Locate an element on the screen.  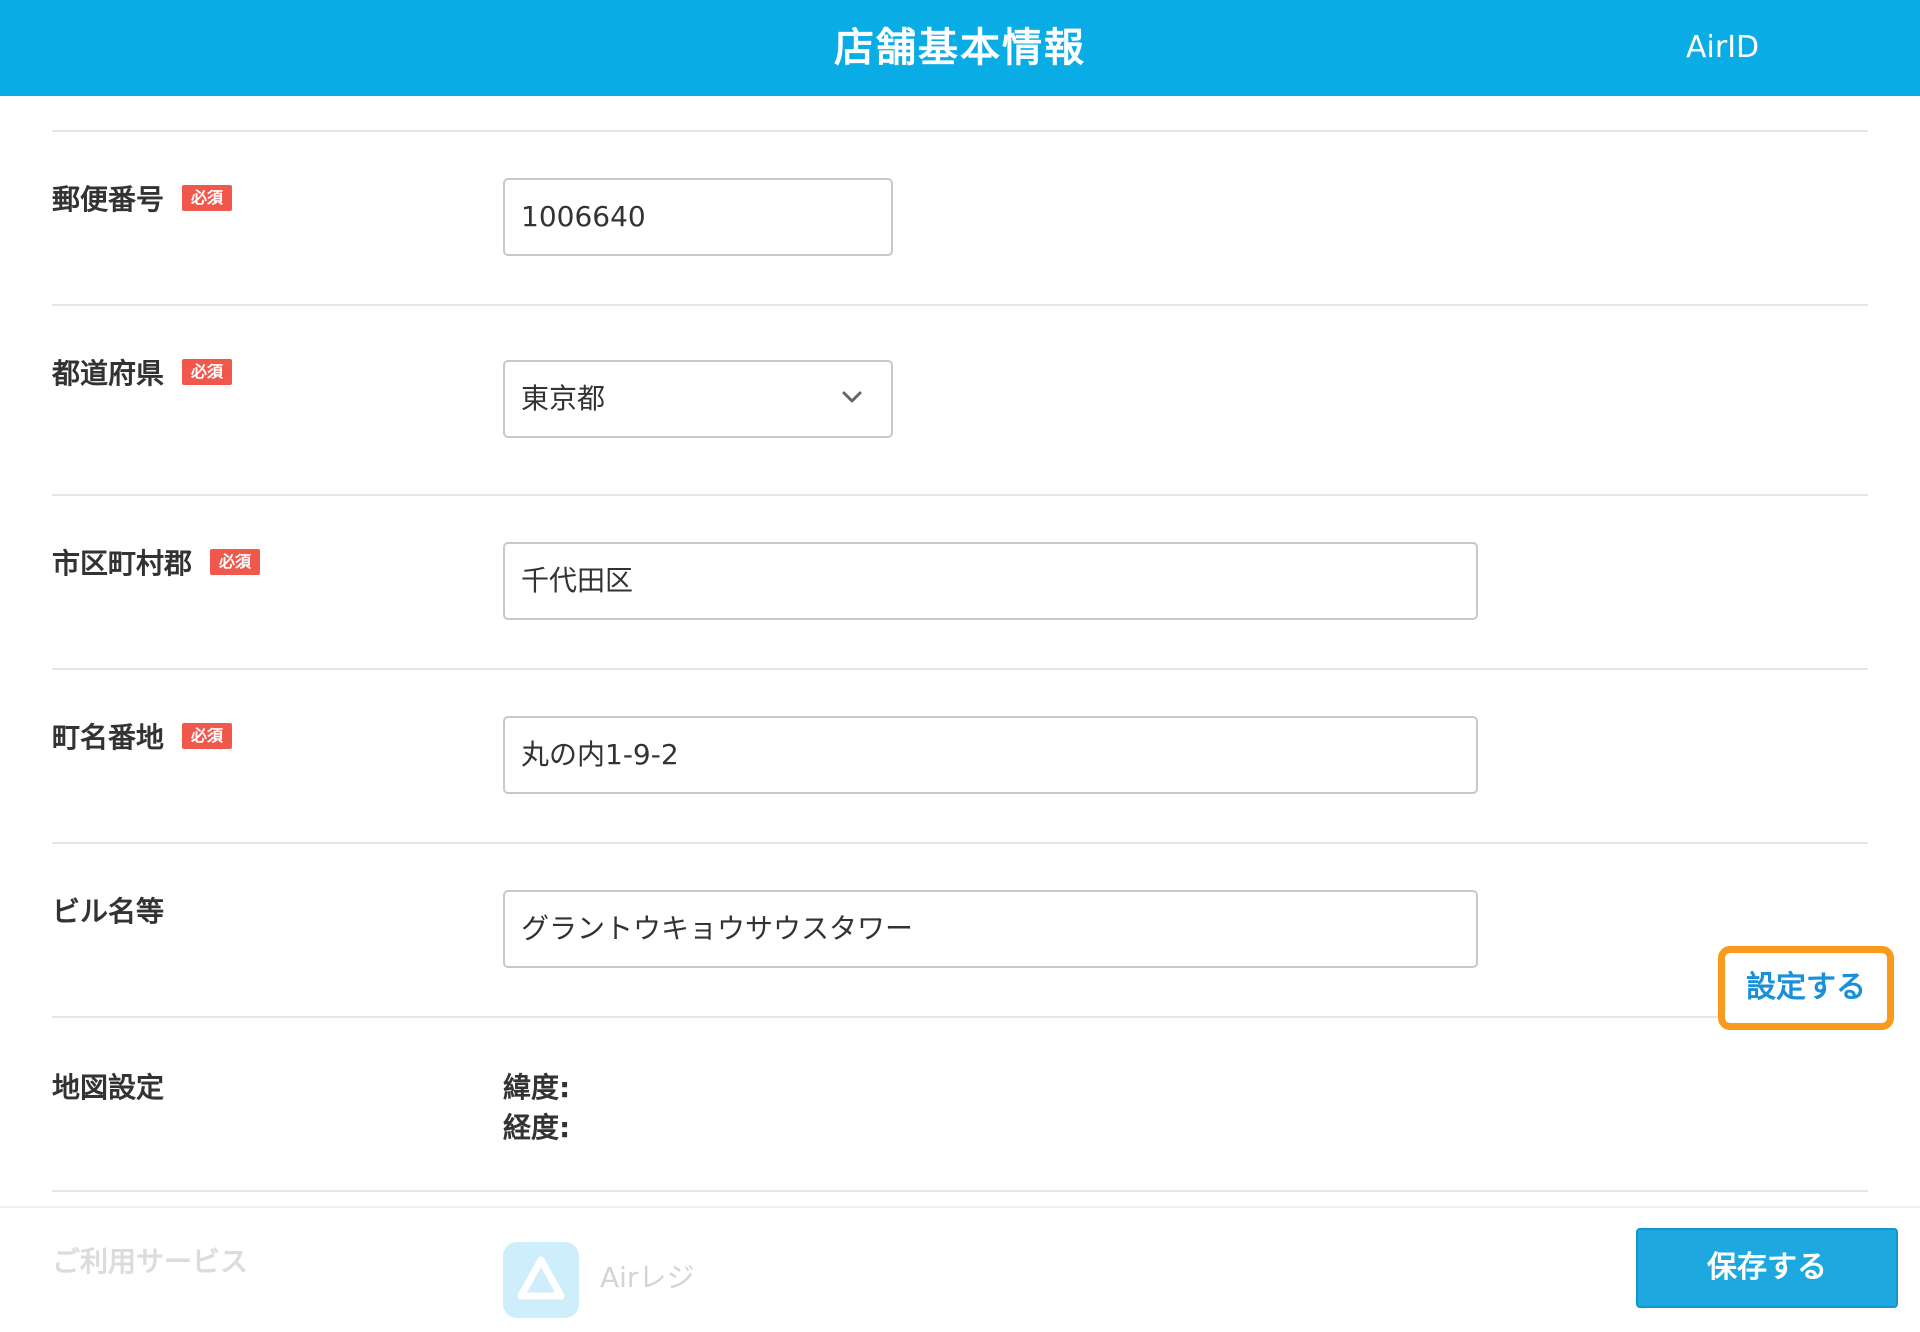
postal-code-label-text: 郵便番号 is located at coordinates (108, 199).